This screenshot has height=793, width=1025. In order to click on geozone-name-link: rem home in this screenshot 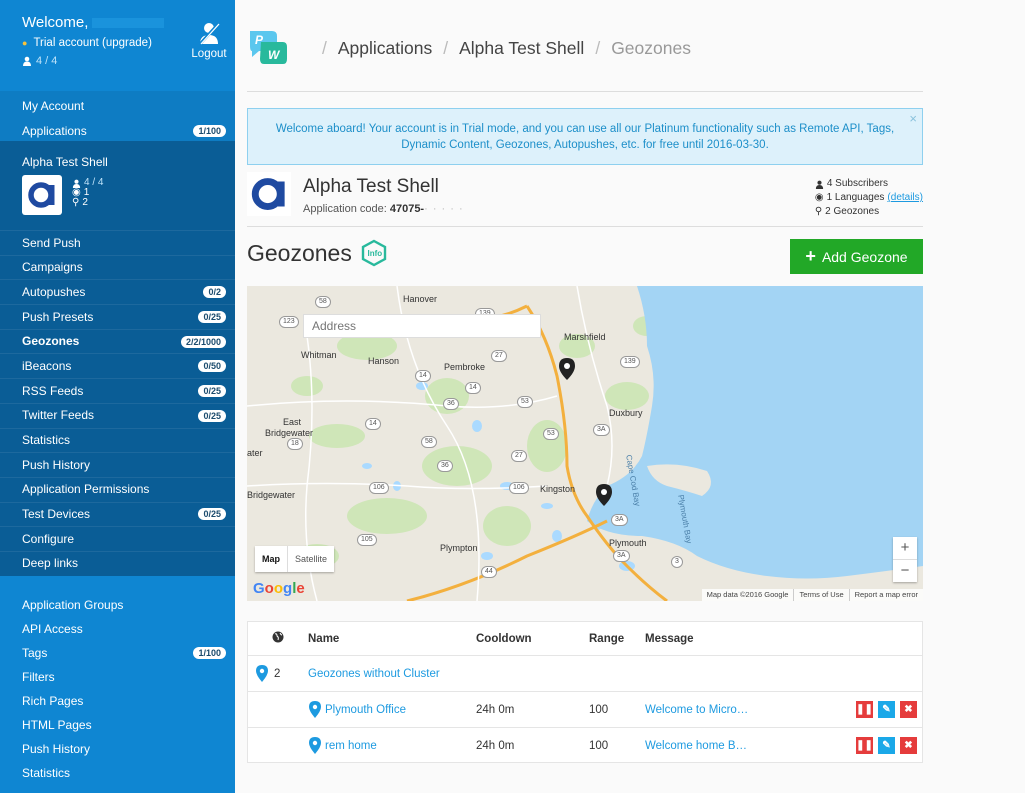, I will do `click(351, 746)`.